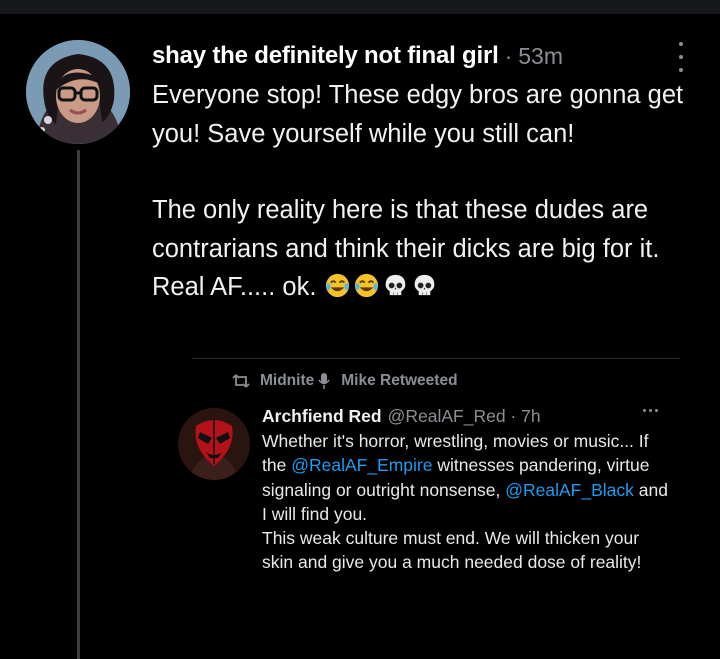 The width and height of the screenshot is (720, 659). I want to click on author-name: shay the definitely not final girl, so click(325, 56).